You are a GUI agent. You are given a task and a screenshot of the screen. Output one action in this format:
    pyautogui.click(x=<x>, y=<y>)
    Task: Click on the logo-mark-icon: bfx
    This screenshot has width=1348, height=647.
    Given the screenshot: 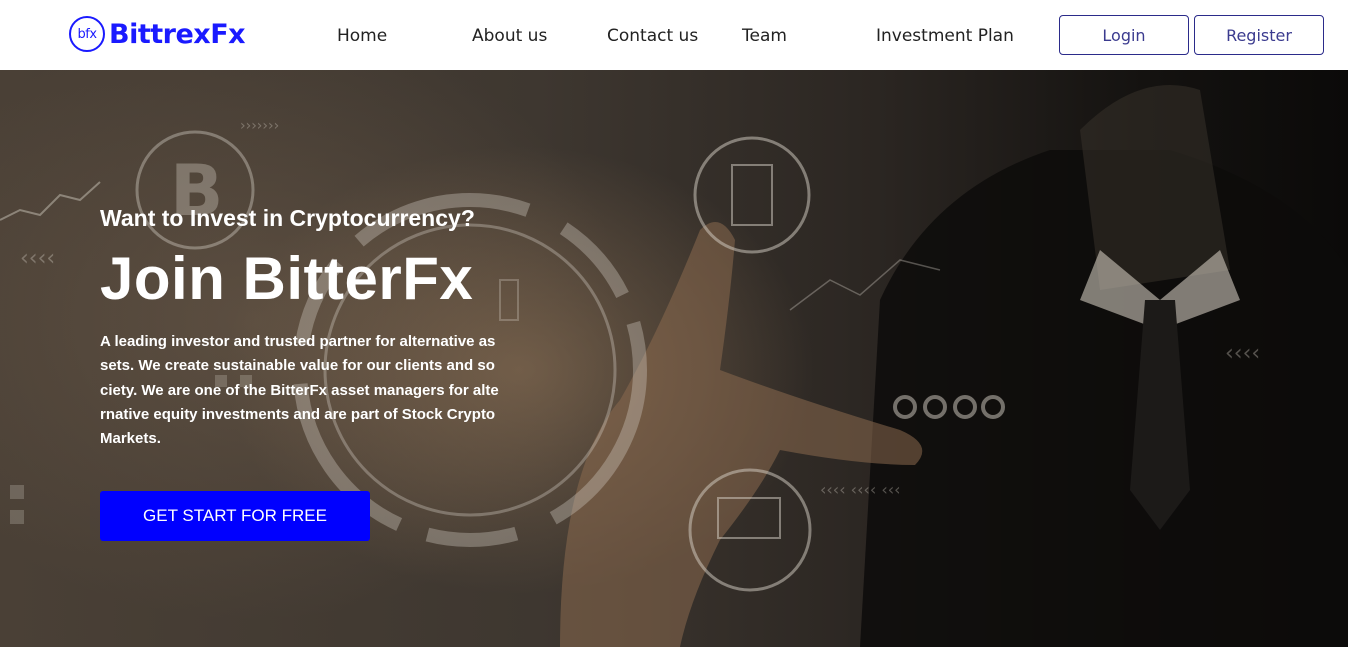 What is the action you would take?
    pyautogui.click(x=87, y=34)
    